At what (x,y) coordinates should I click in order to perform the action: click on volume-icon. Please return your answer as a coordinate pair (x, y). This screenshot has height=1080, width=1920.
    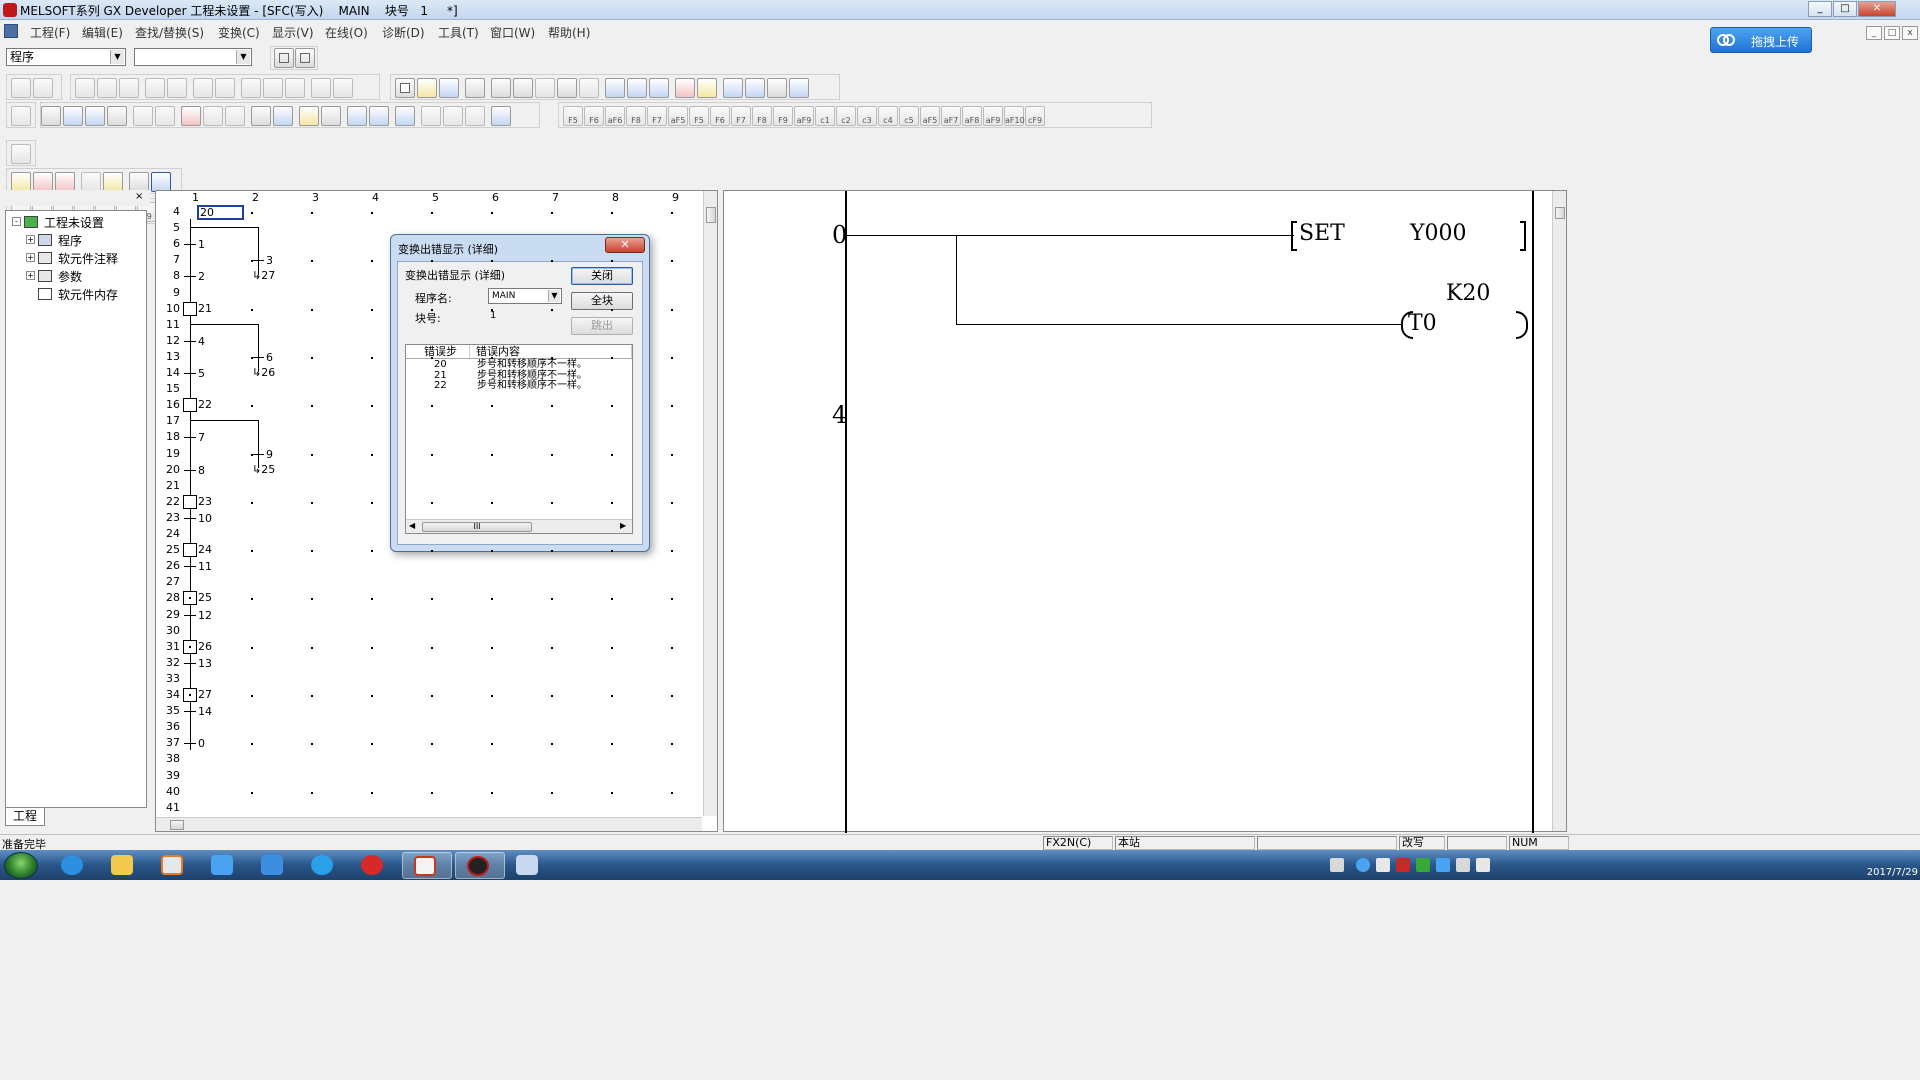
    Looking at the image, I should click on (1483, 865).